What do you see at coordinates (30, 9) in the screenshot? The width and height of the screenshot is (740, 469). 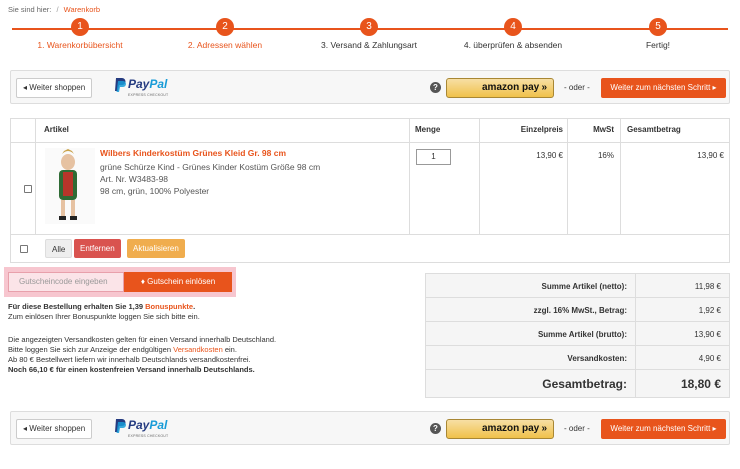 I see `breadcrumb-prefix: Sie sind hier:` at bounding box center [30, 9].